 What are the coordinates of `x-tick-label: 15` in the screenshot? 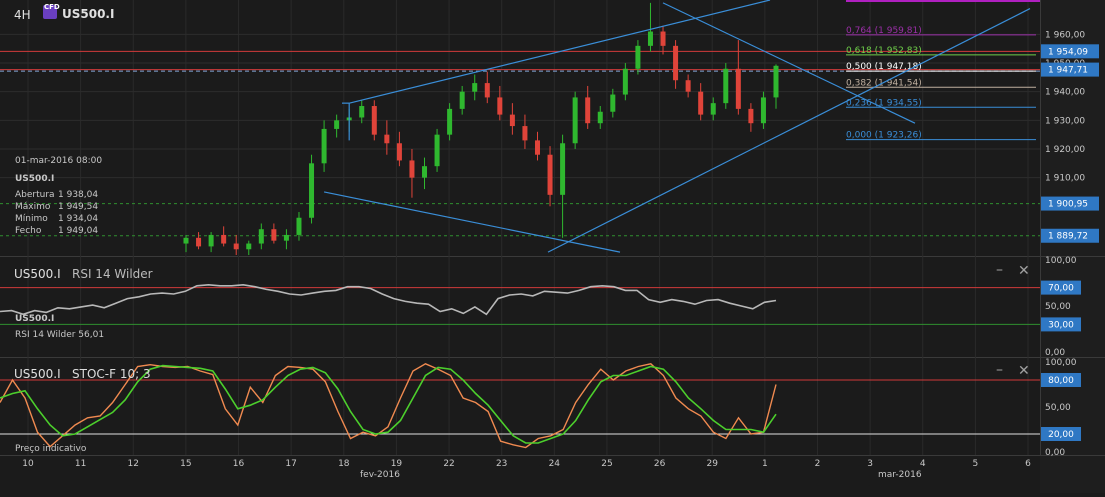 It's located at (185, 464).